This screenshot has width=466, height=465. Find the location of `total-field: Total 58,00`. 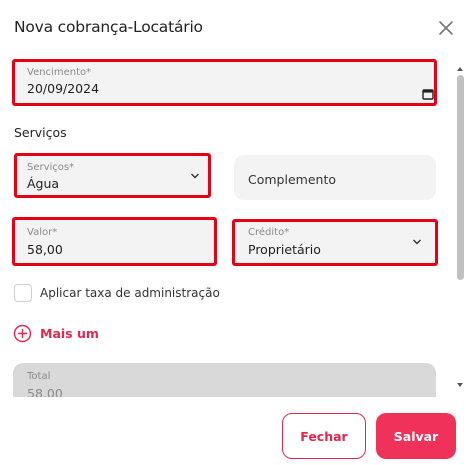

total-field: Total 58,00 is located at coordinates (224, 380).